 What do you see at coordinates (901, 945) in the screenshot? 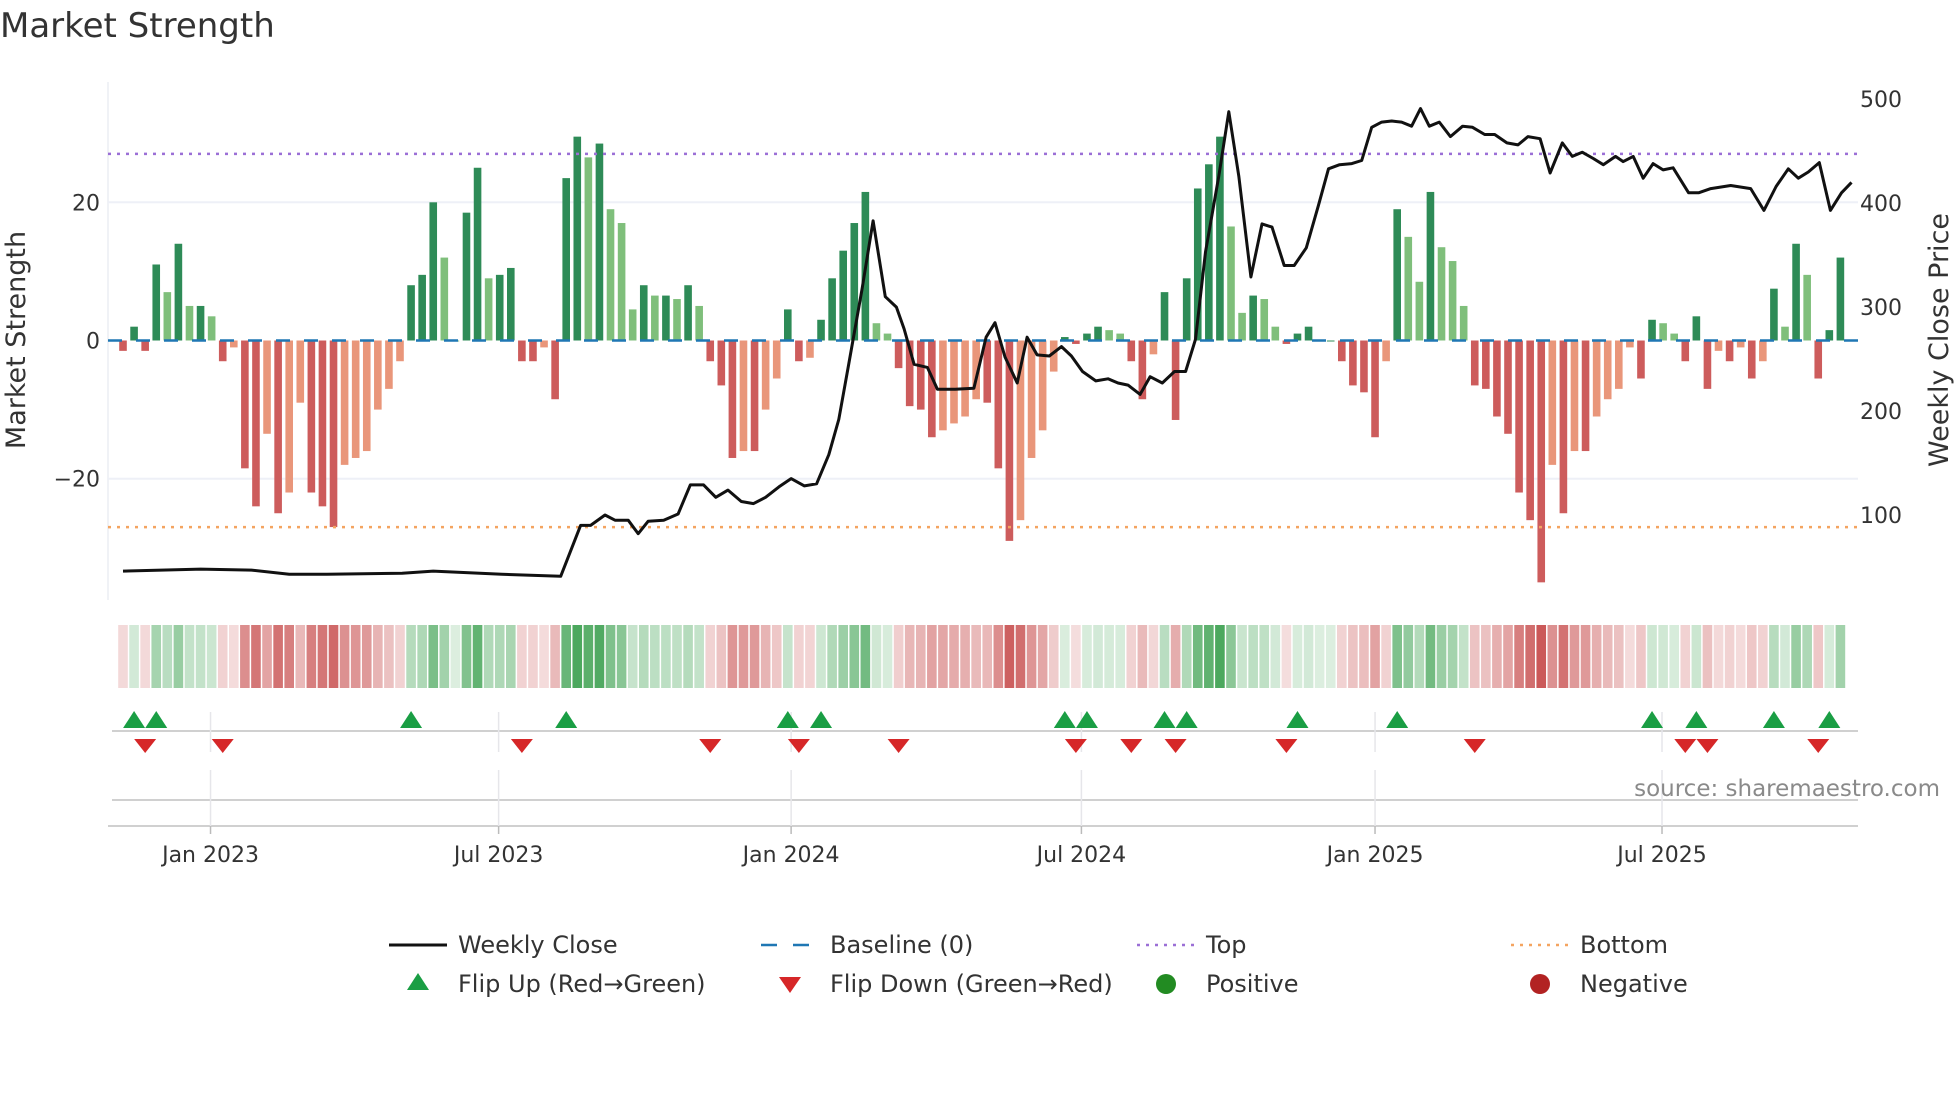
I see `legend-label: Baseline (0)` at bounding box center [901, 945].